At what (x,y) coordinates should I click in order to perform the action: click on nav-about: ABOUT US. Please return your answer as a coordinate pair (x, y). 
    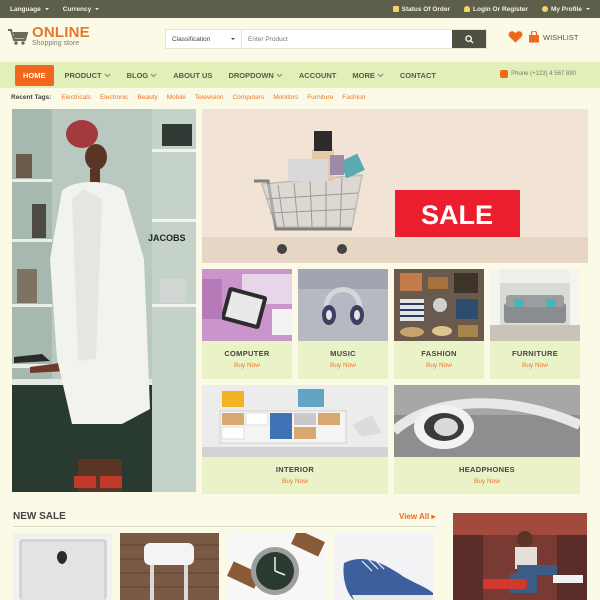
    Looking at the image, I should click on (192, 75).